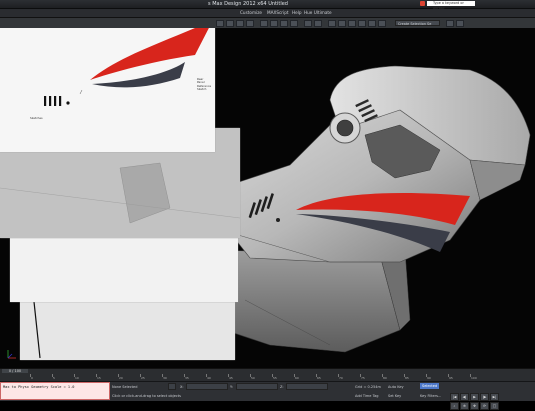  Describe the element at coordinates (407, 378) in the screenshot. I see `timeline-tick-label: 85` at that location.